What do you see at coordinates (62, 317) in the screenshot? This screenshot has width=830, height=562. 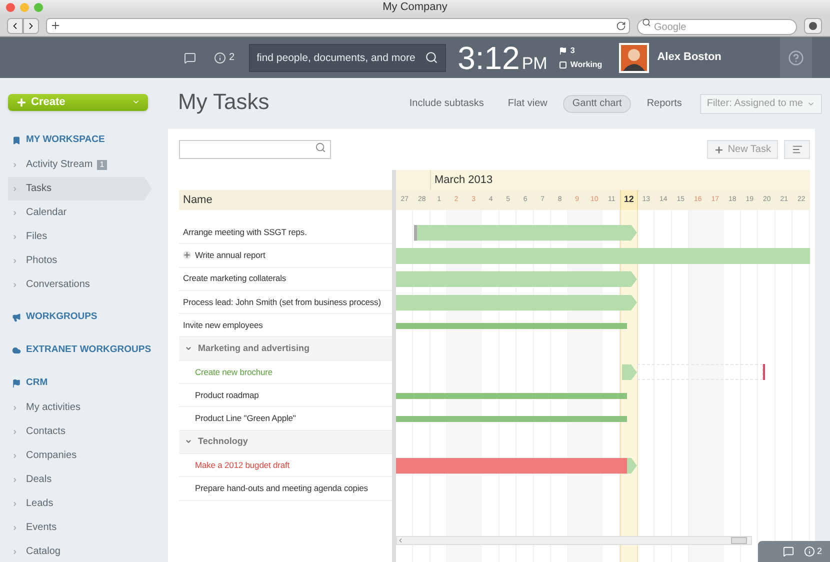 I see `section-heading: WORKGROUPS` at bounding box center [62, 317].